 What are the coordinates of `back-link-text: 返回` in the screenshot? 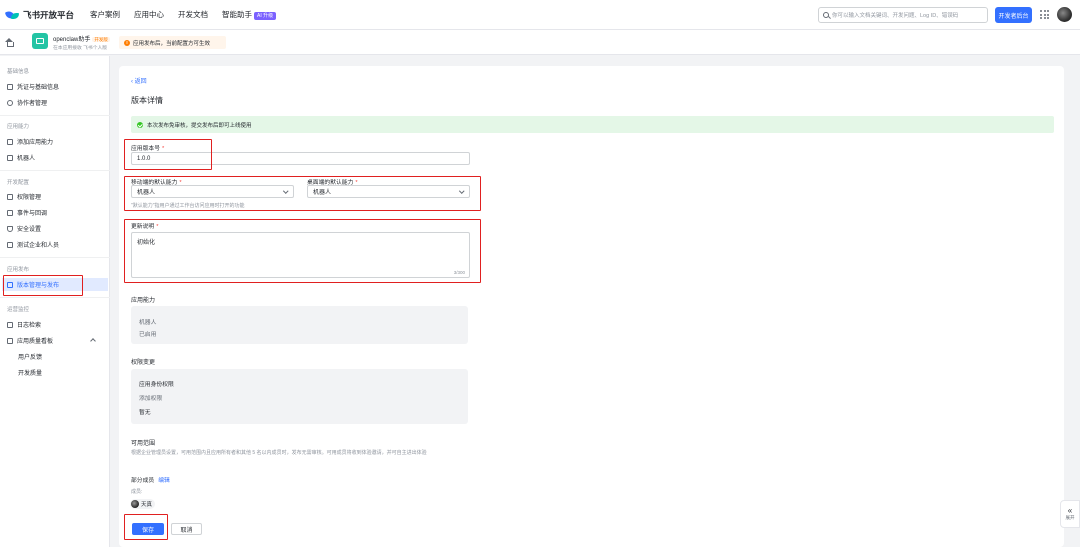 It's located at (140, 82).